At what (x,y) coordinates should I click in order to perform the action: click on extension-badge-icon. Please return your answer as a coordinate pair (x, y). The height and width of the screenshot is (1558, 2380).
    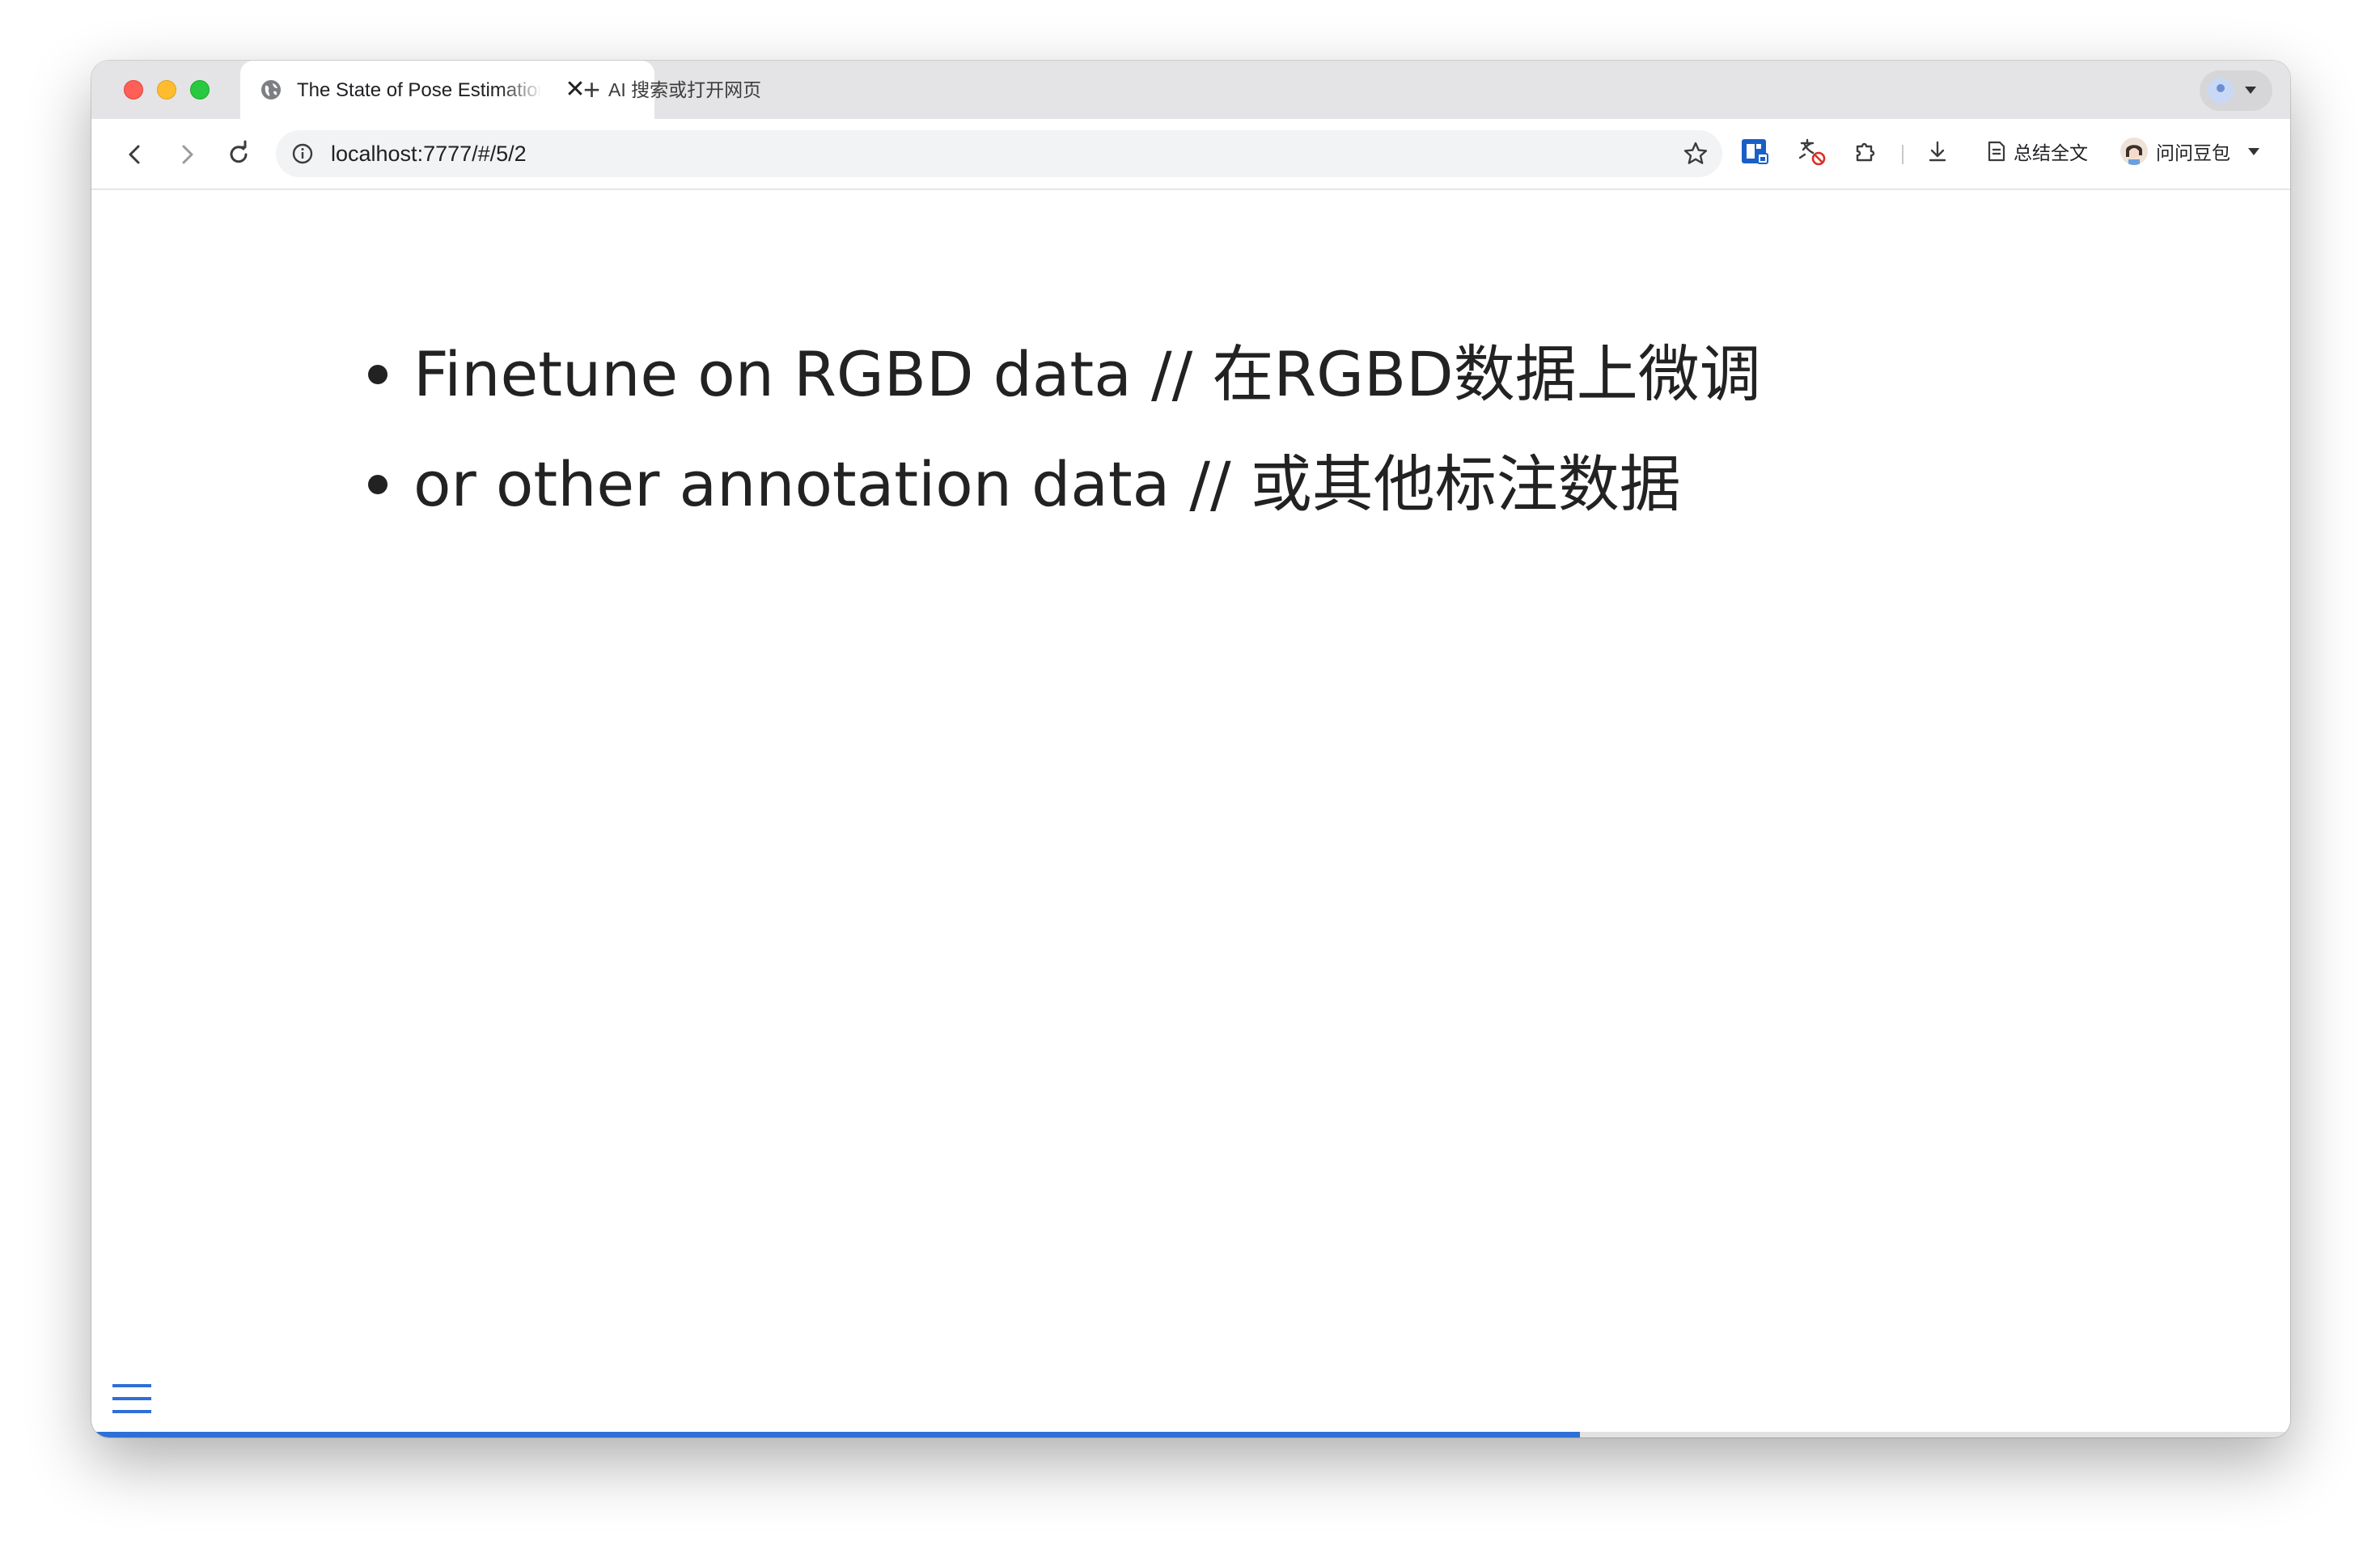
    Looking at the image, I should click on (1755, 151).